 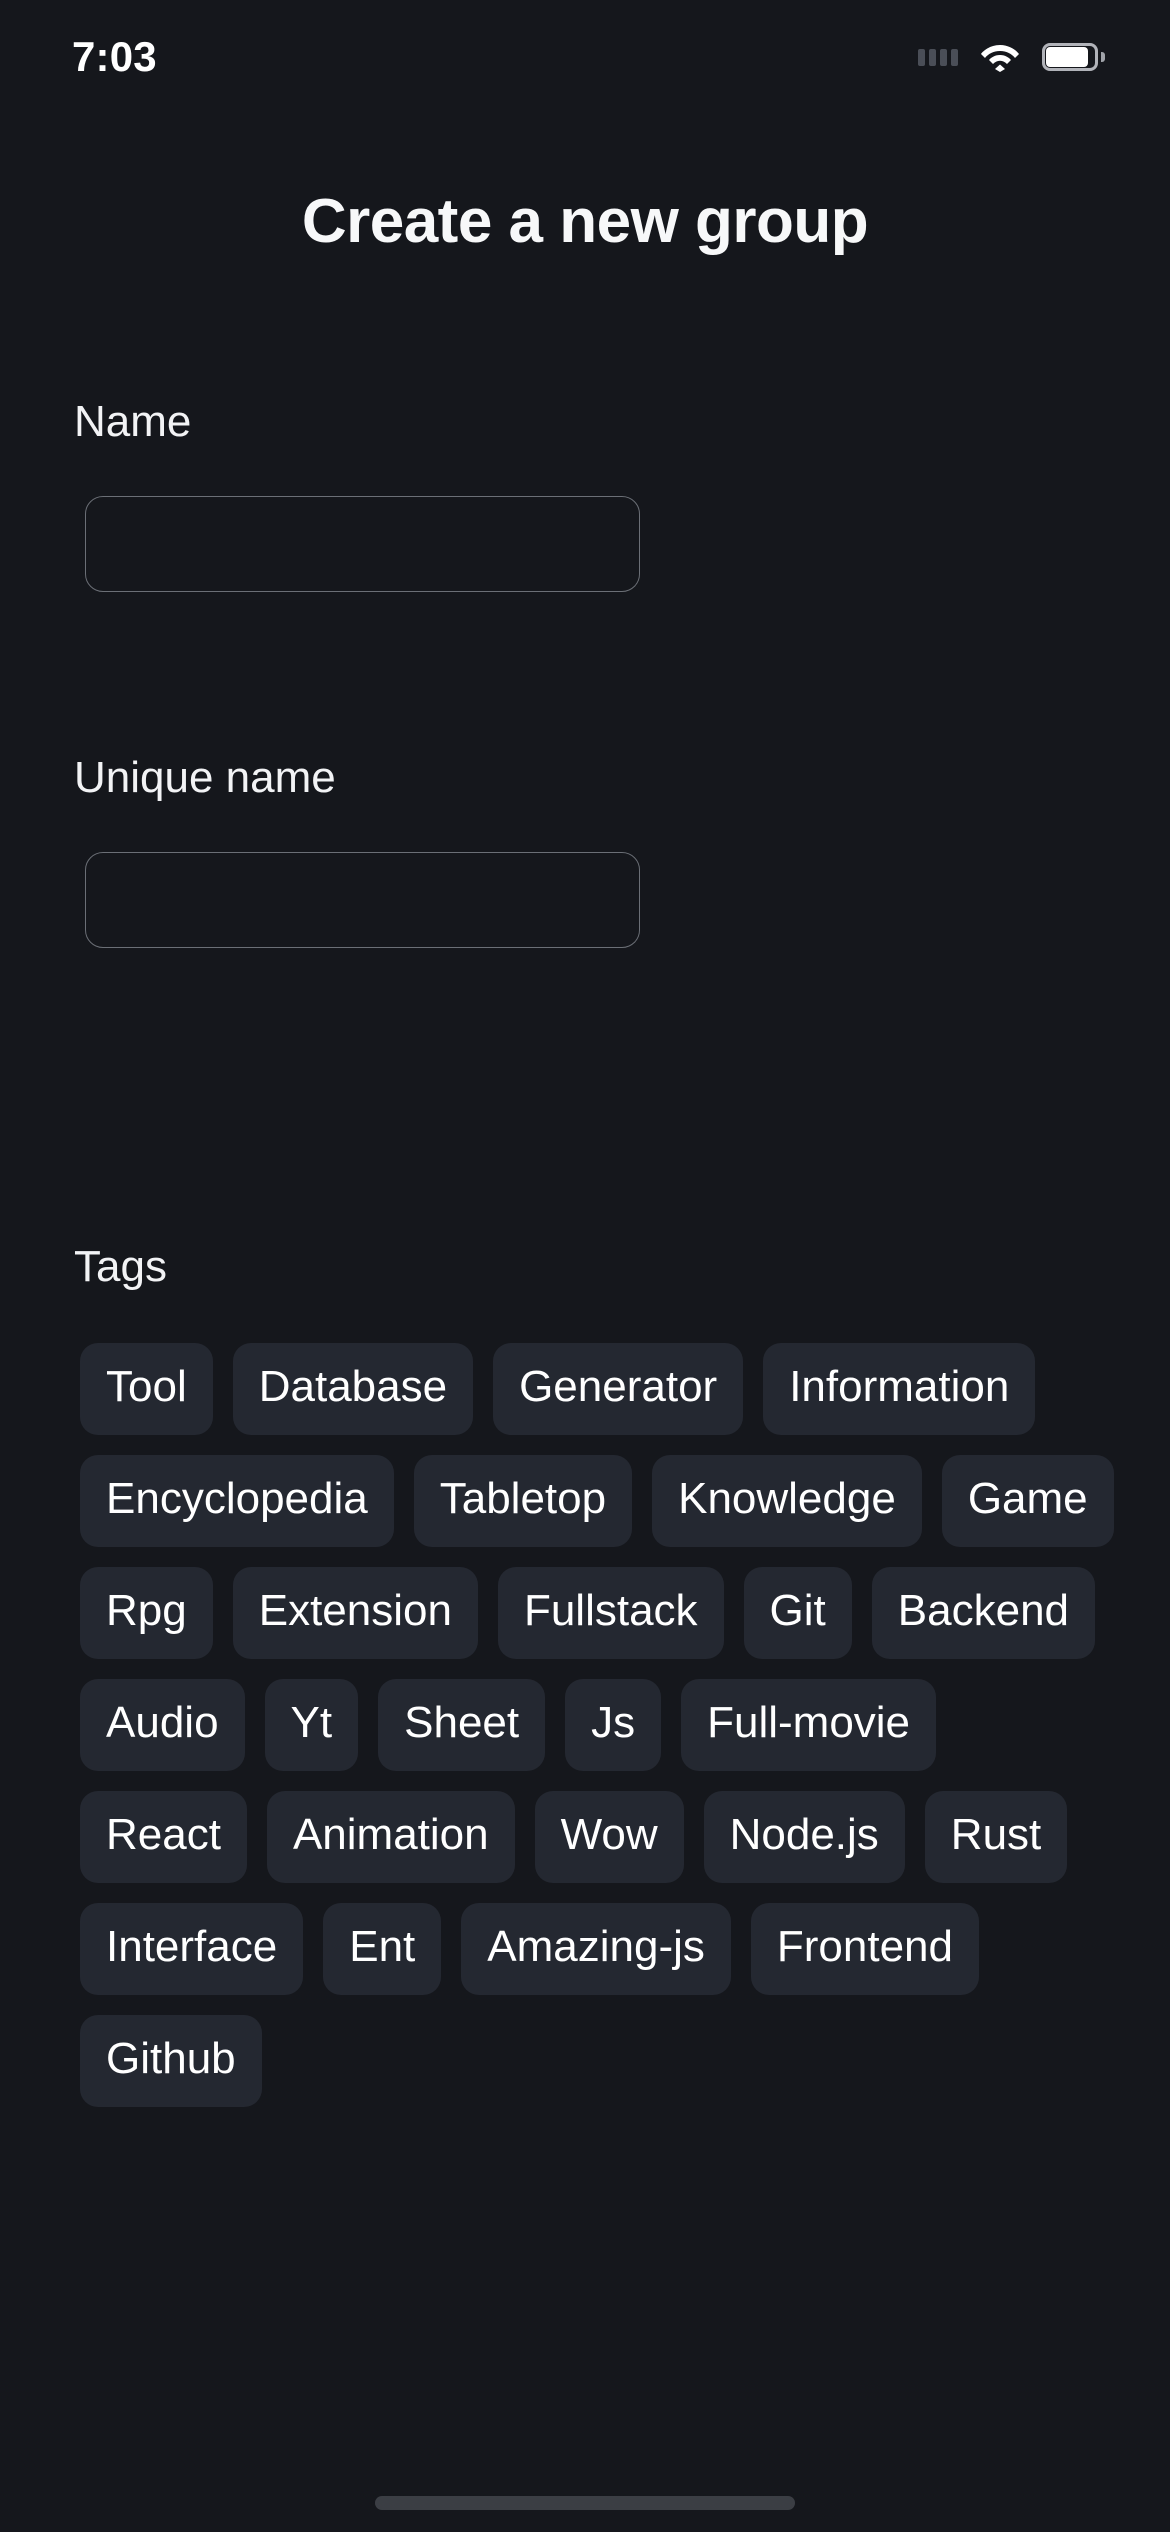 I want to click on tag-chip: Ent, so click(x=382, y=1949).